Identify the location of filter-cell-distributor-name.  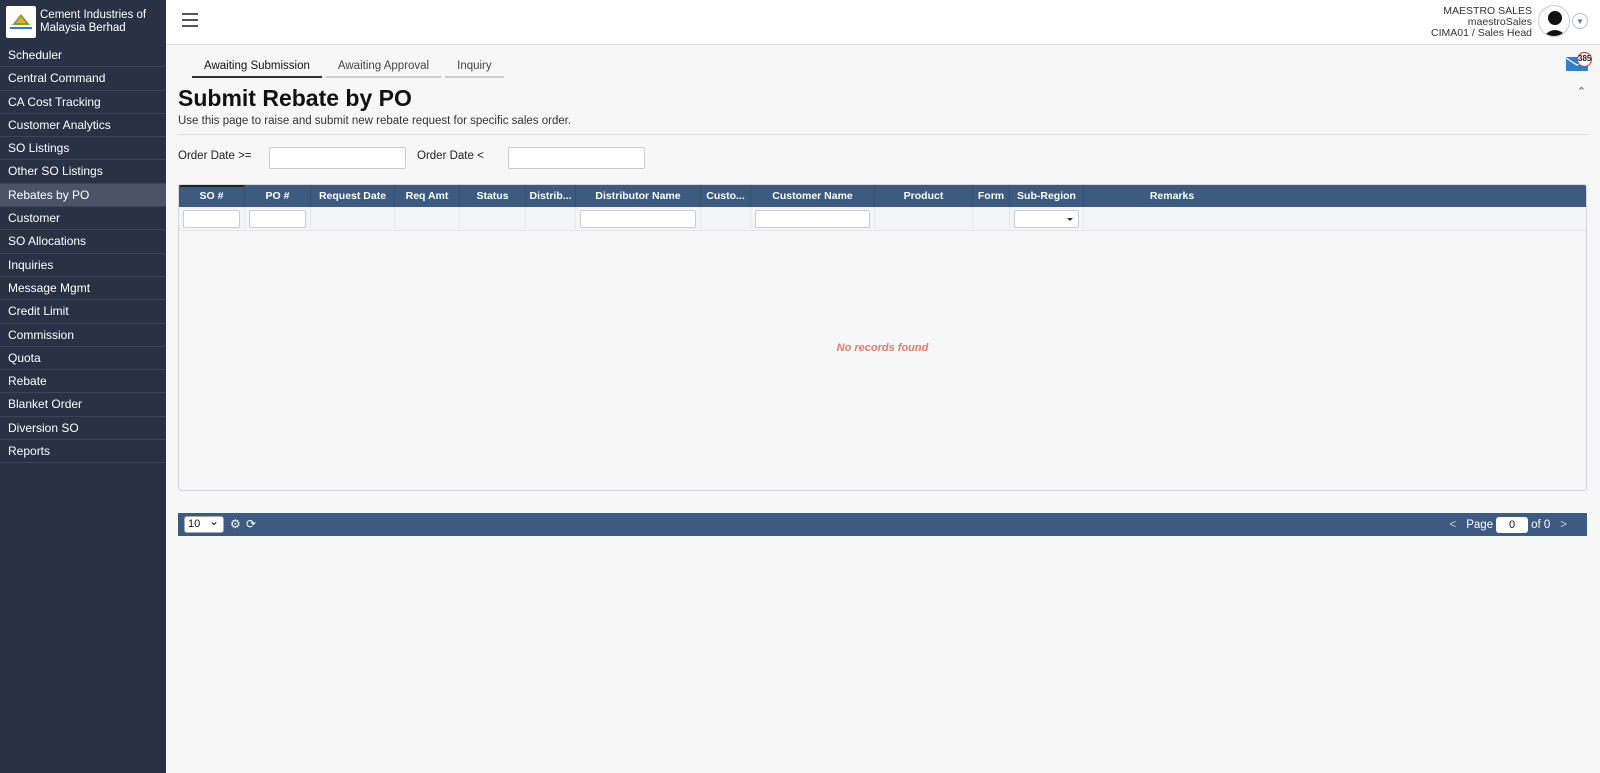
(638, 219).